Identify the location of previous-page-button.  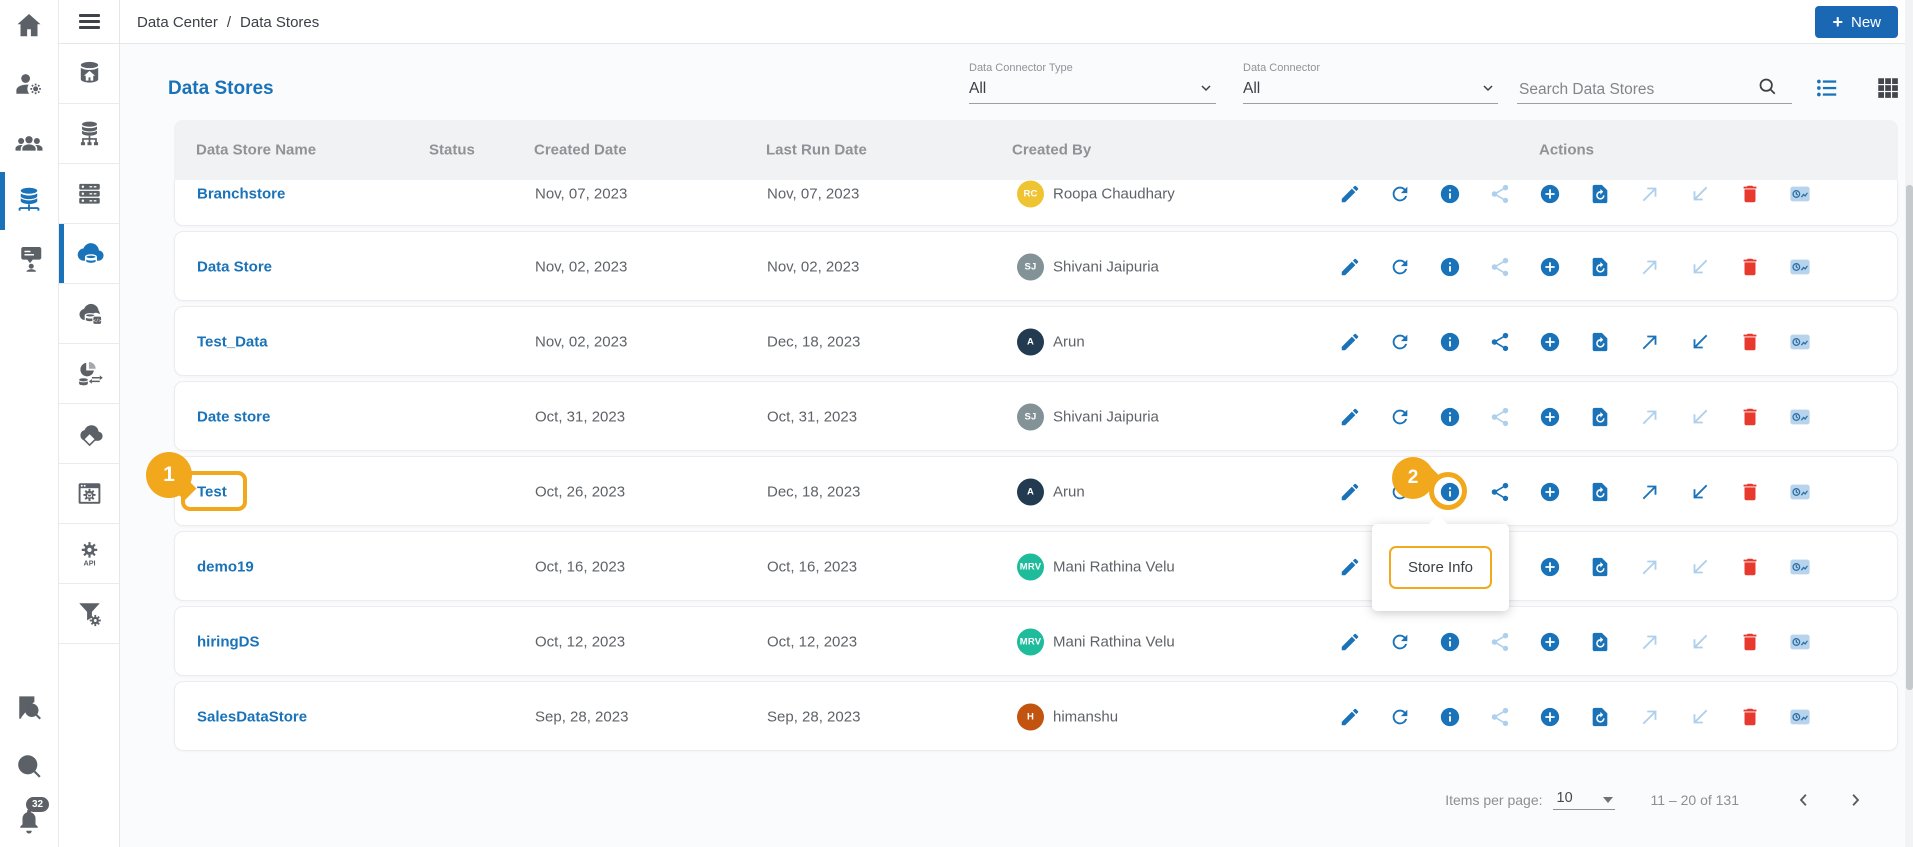
(1804, 800).